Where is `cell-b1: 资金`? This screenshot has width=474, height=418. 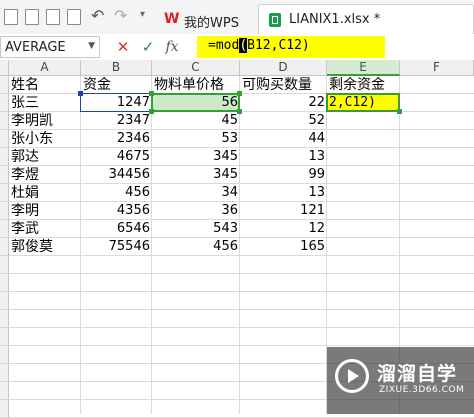 cell-b1: 资金 is located at coordinates (116, 85).